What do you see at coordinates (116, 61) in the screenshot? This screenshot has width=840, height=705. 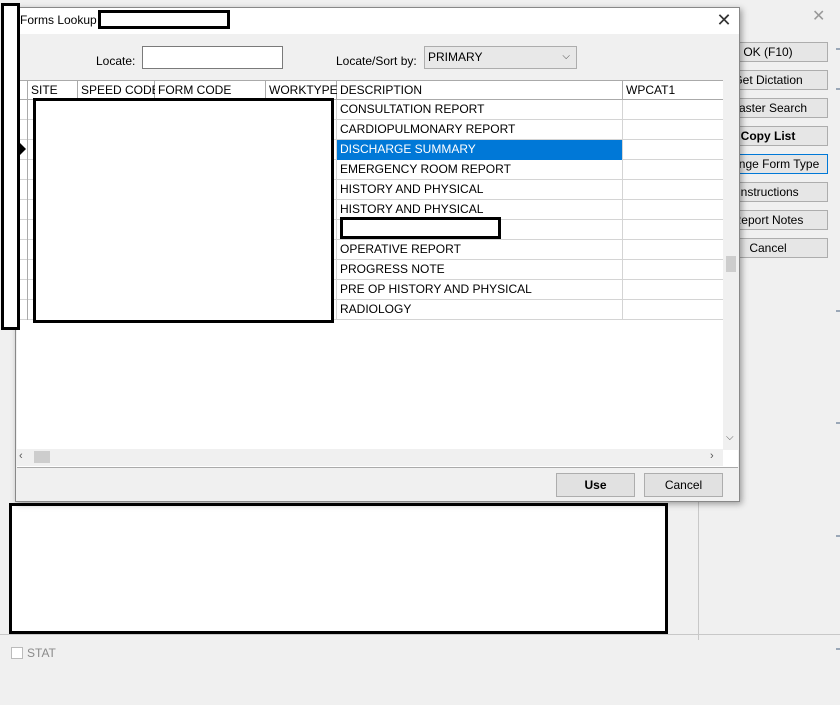 I see `locate-label: Locate:` at bounding box center [116, 61].